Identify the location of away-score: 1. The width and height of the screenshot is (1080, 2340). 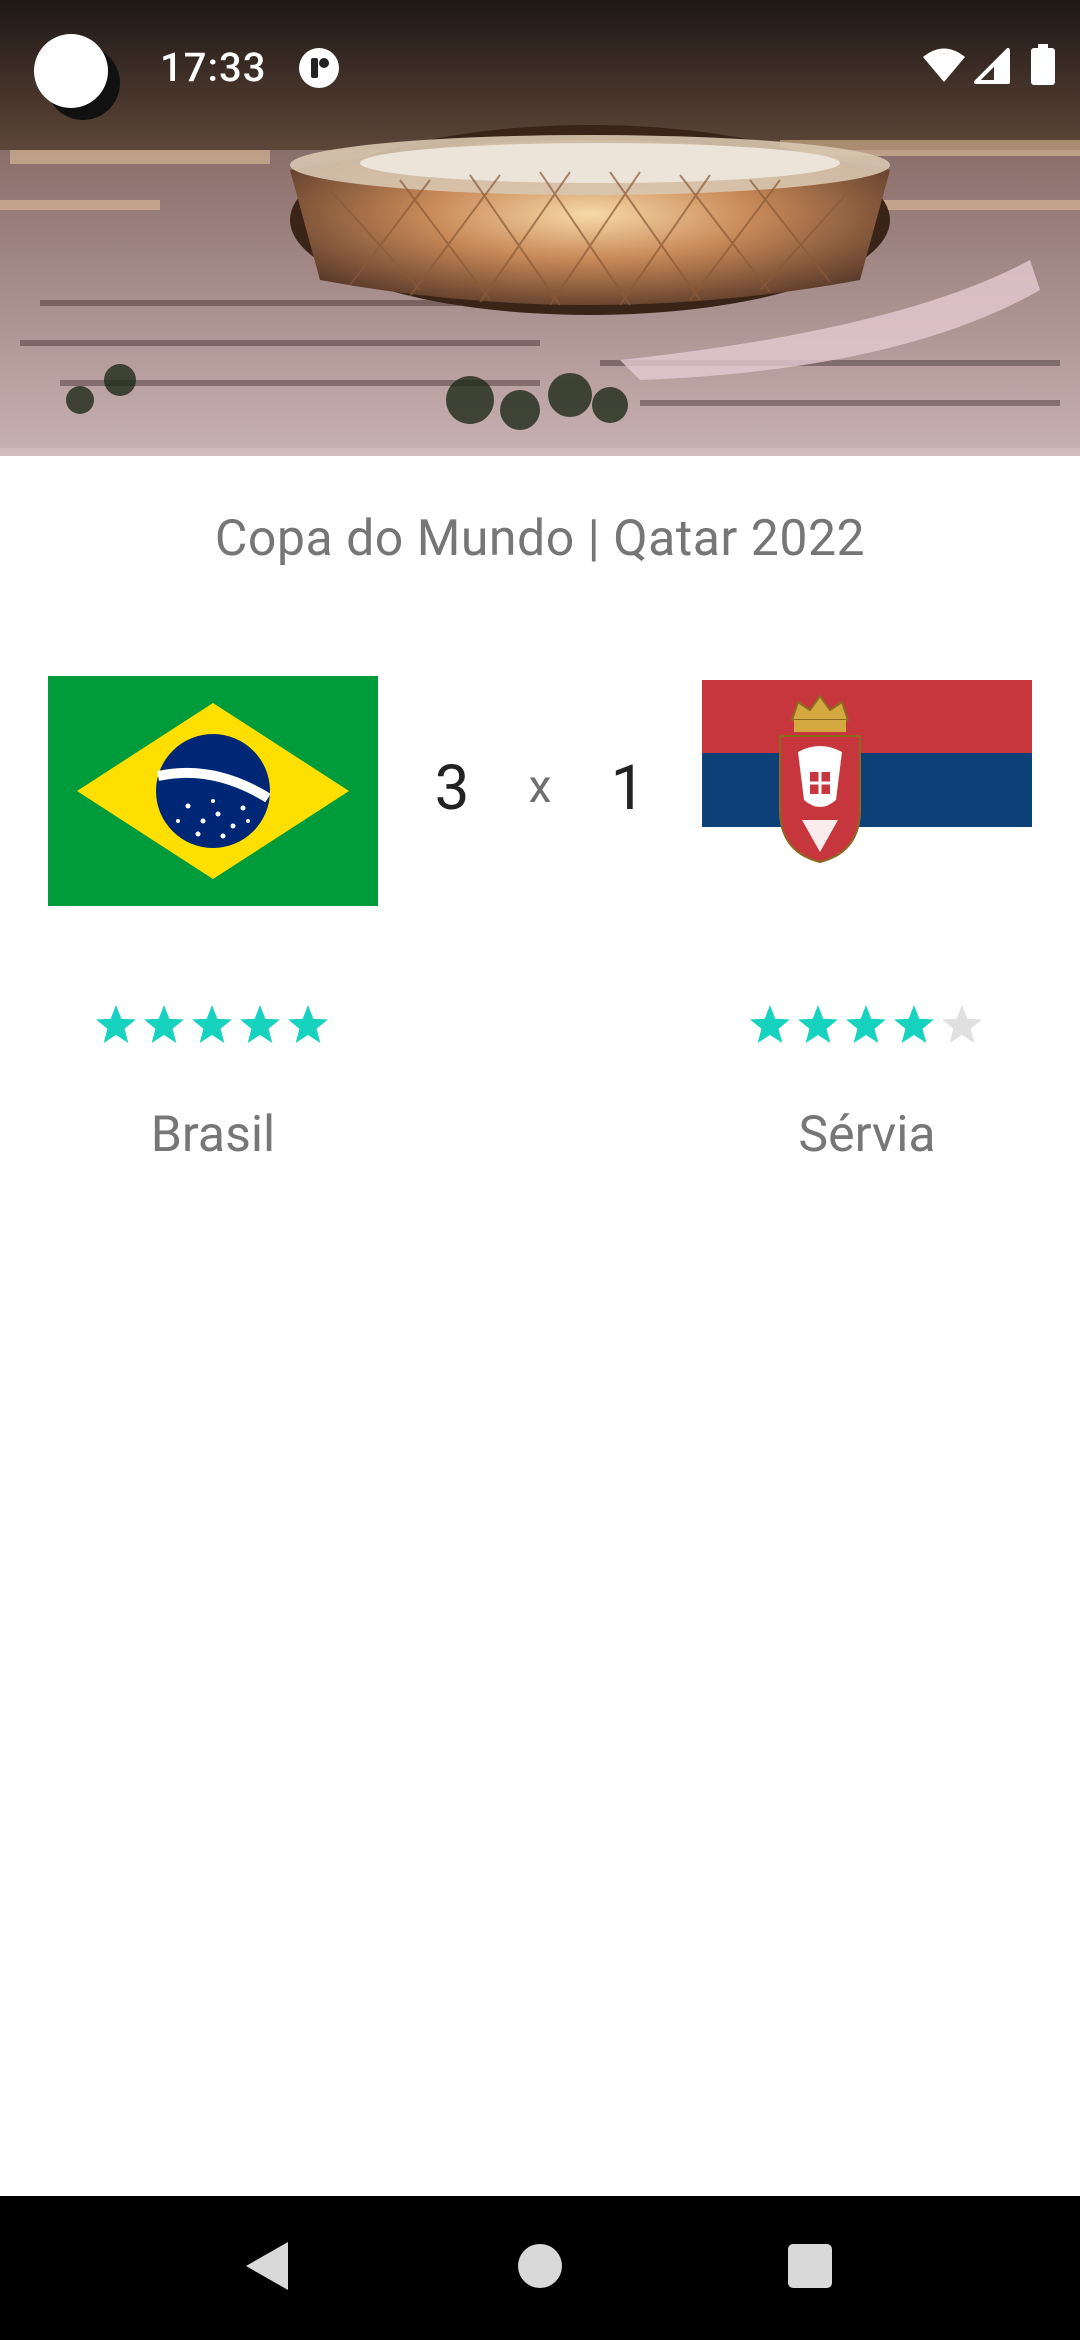
(628, 788).